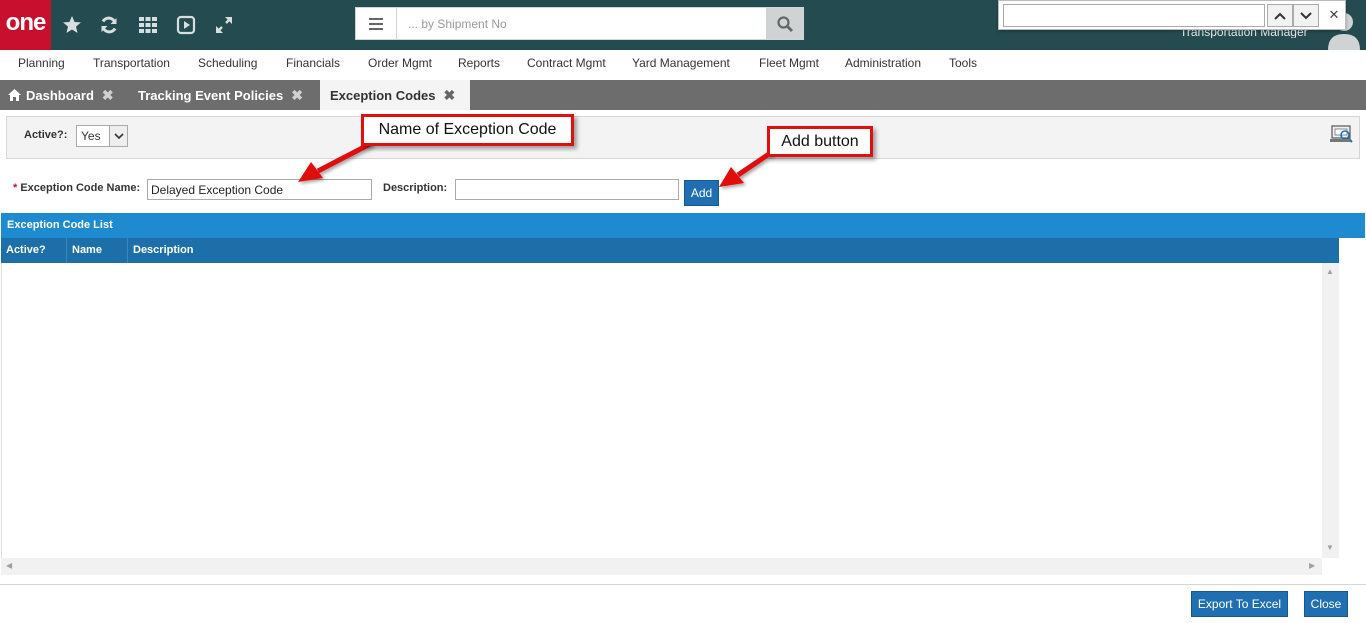  I want to click on menu-yard-management: Yard Management, so click(681, 63).